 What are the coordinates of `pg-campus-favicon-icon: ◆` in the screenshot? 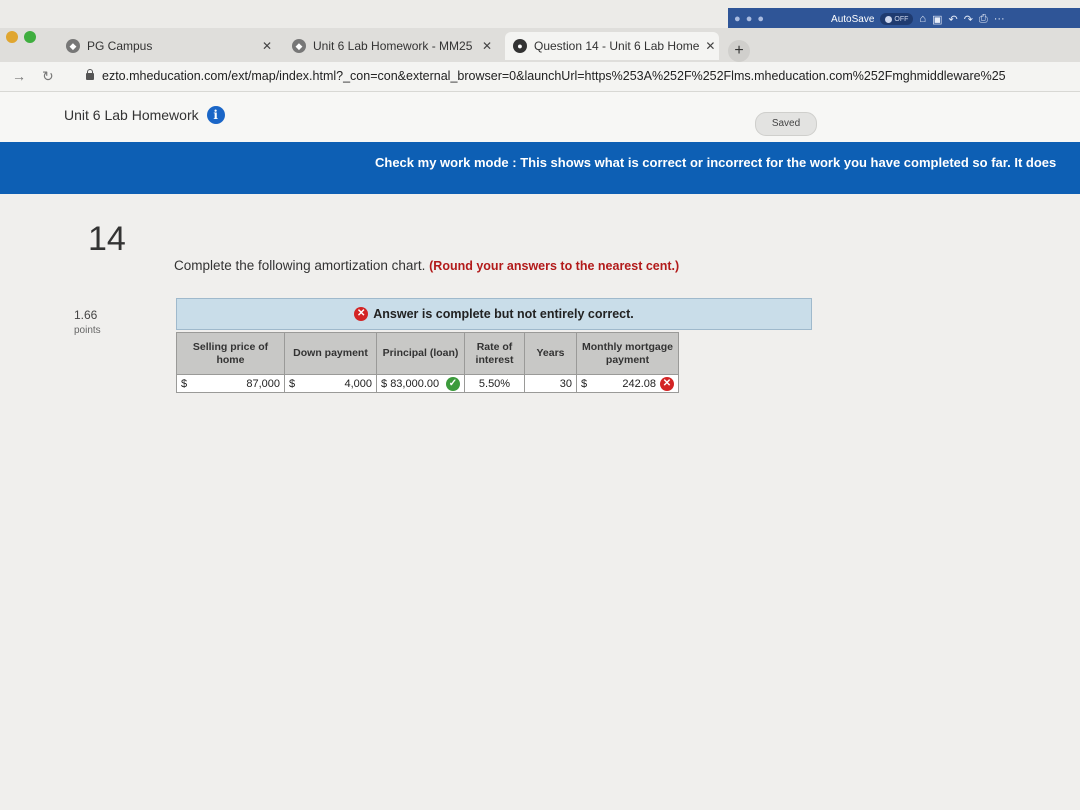 It's located at (73, 46).